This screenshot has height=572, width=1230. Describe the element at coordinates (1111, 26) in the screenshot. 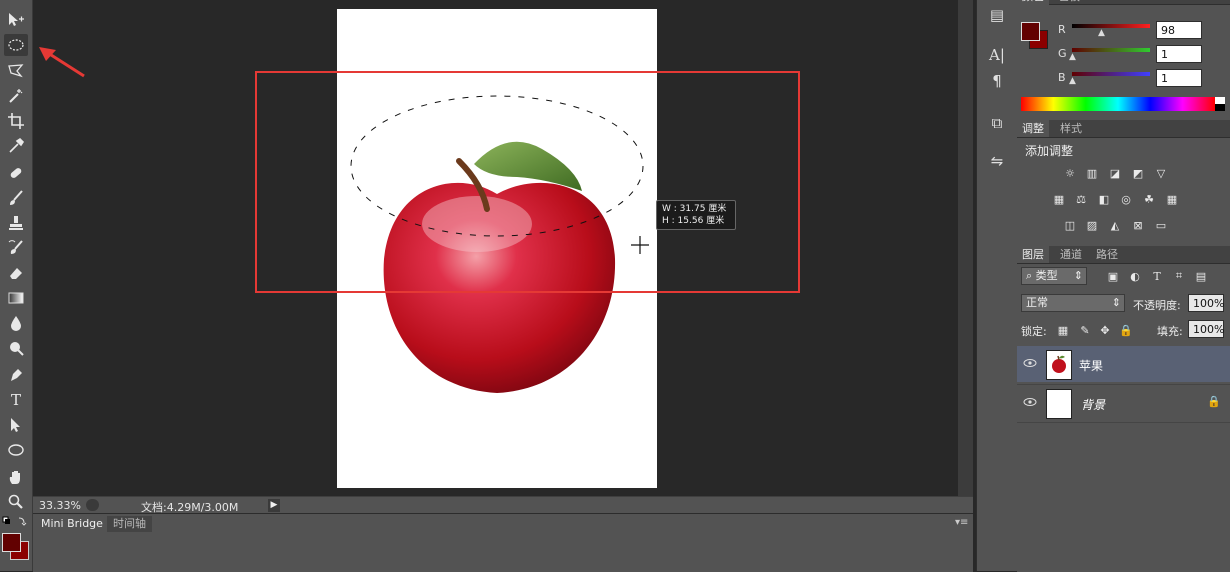

I see `red-slider` at that location.